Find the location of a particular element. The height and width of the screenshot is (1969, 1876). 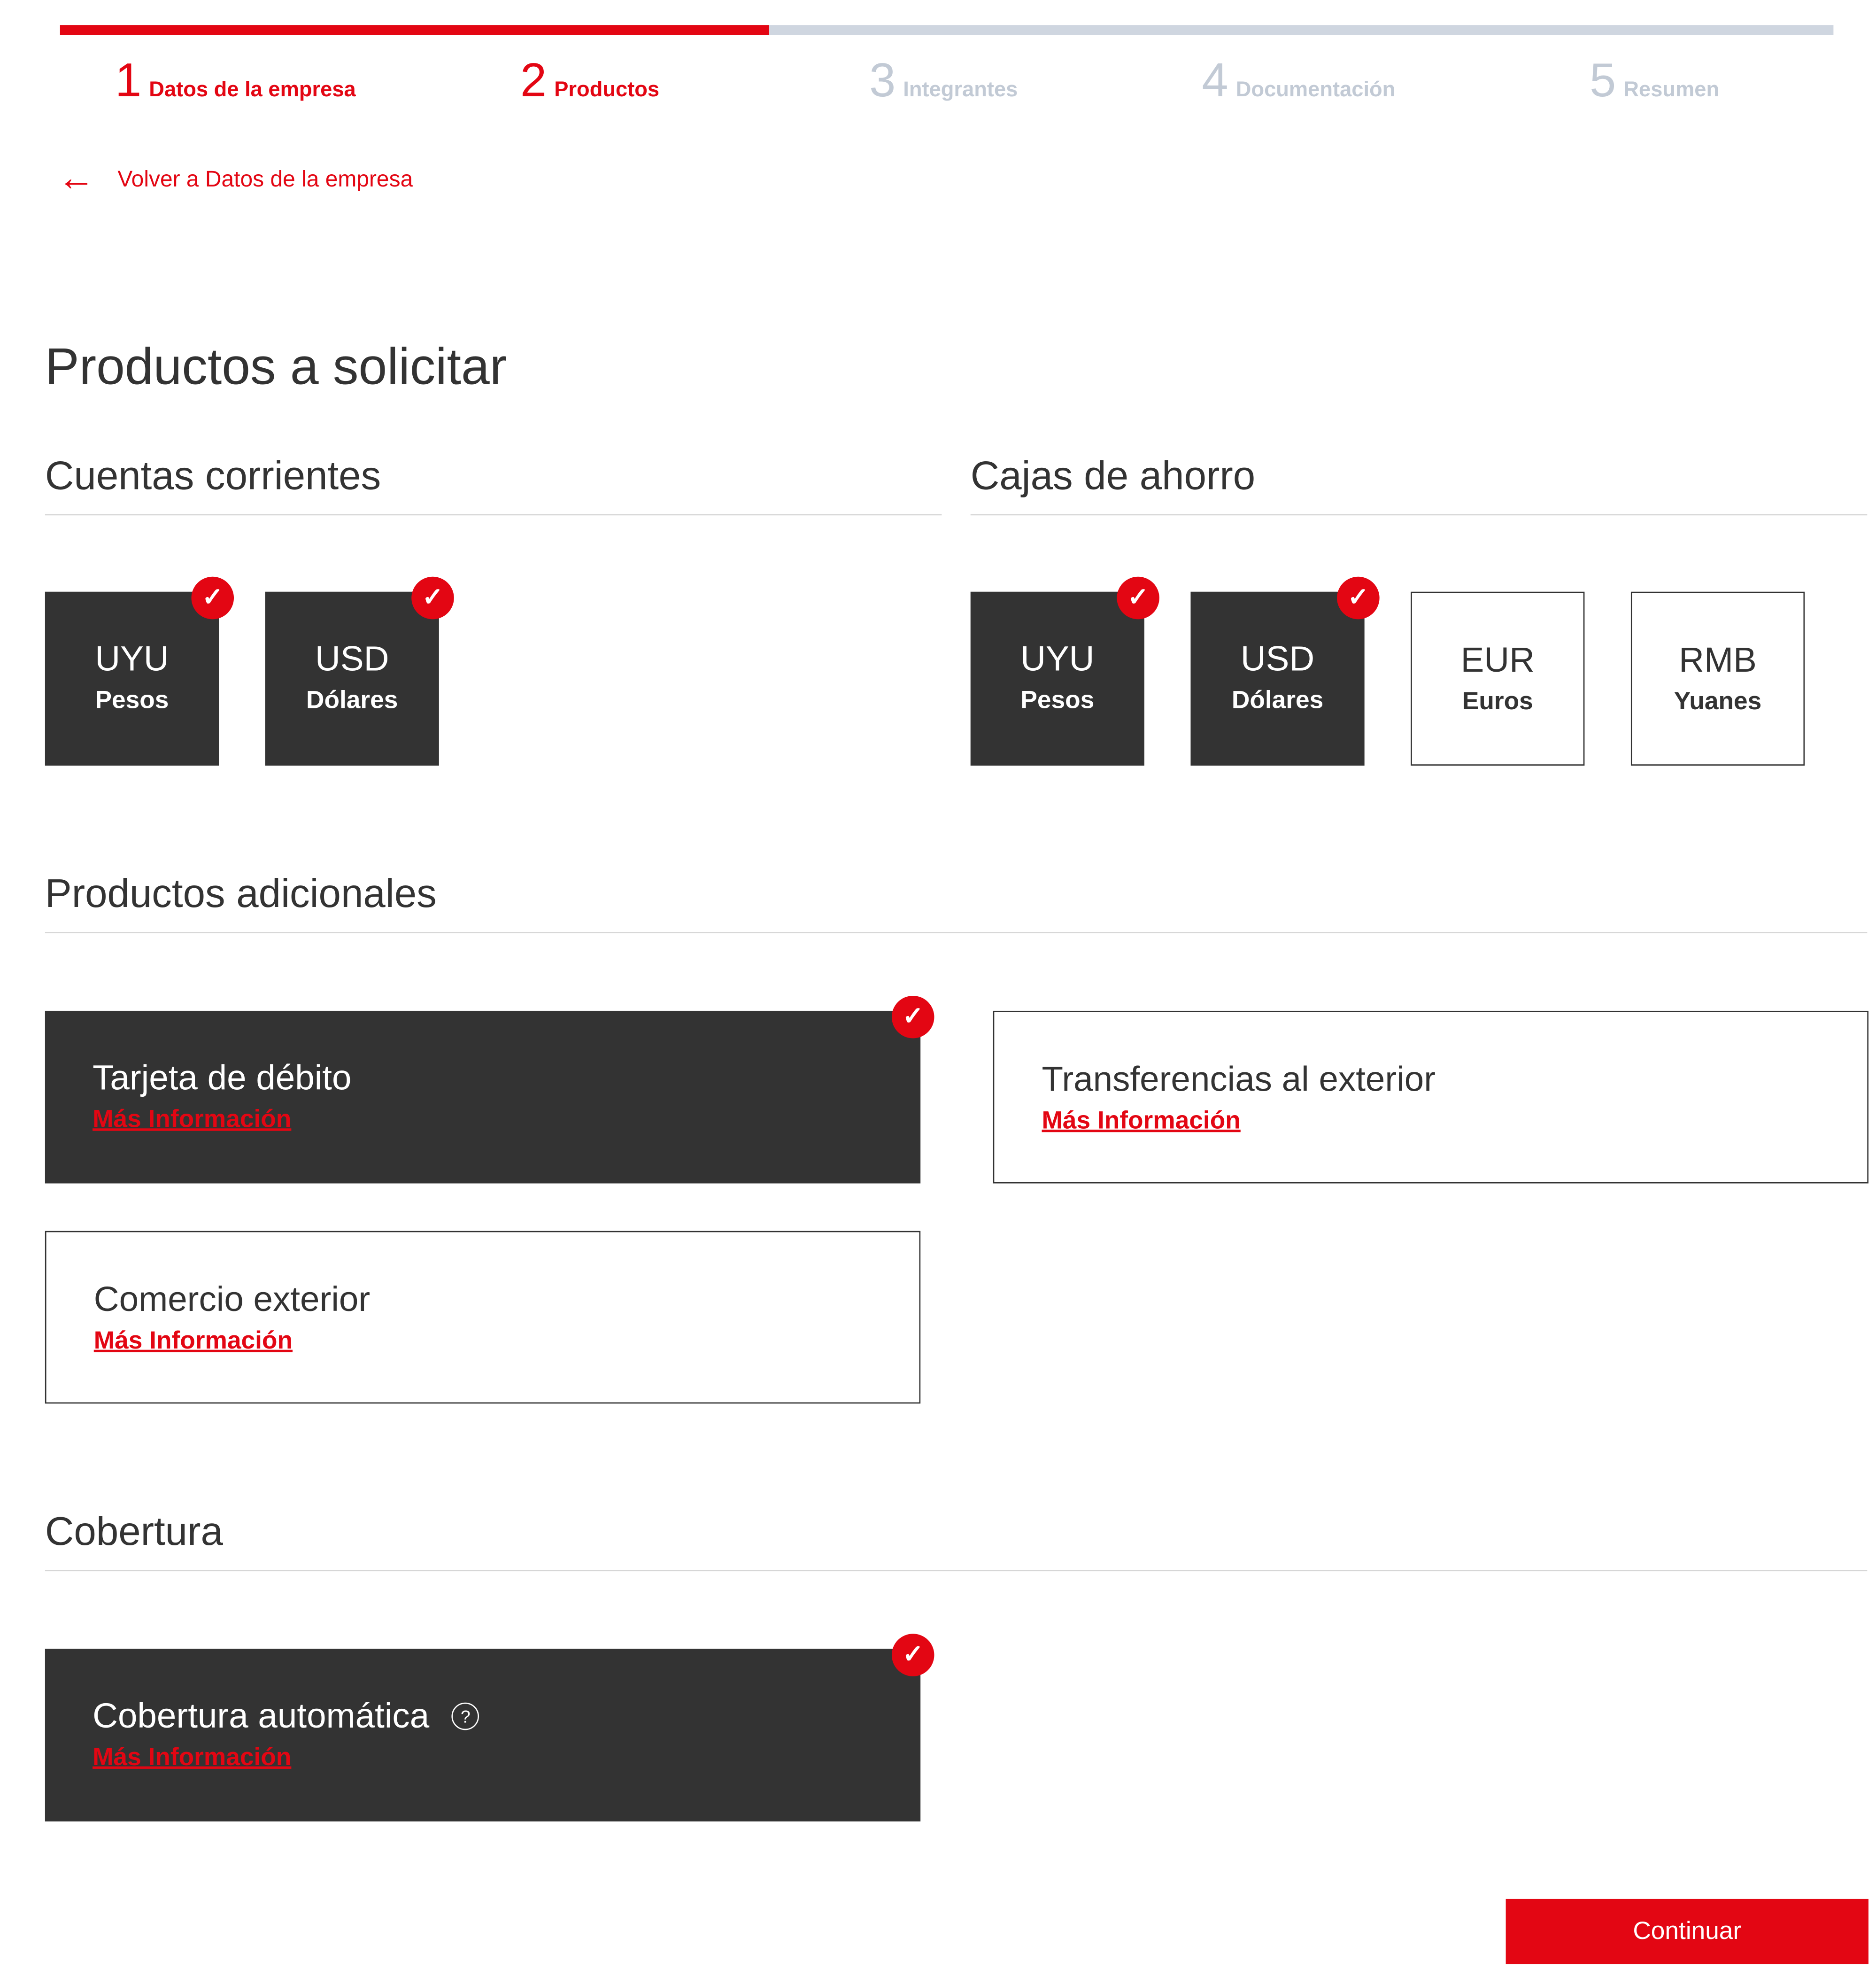

step-number: 4 is located at coordinates (1215, 81).